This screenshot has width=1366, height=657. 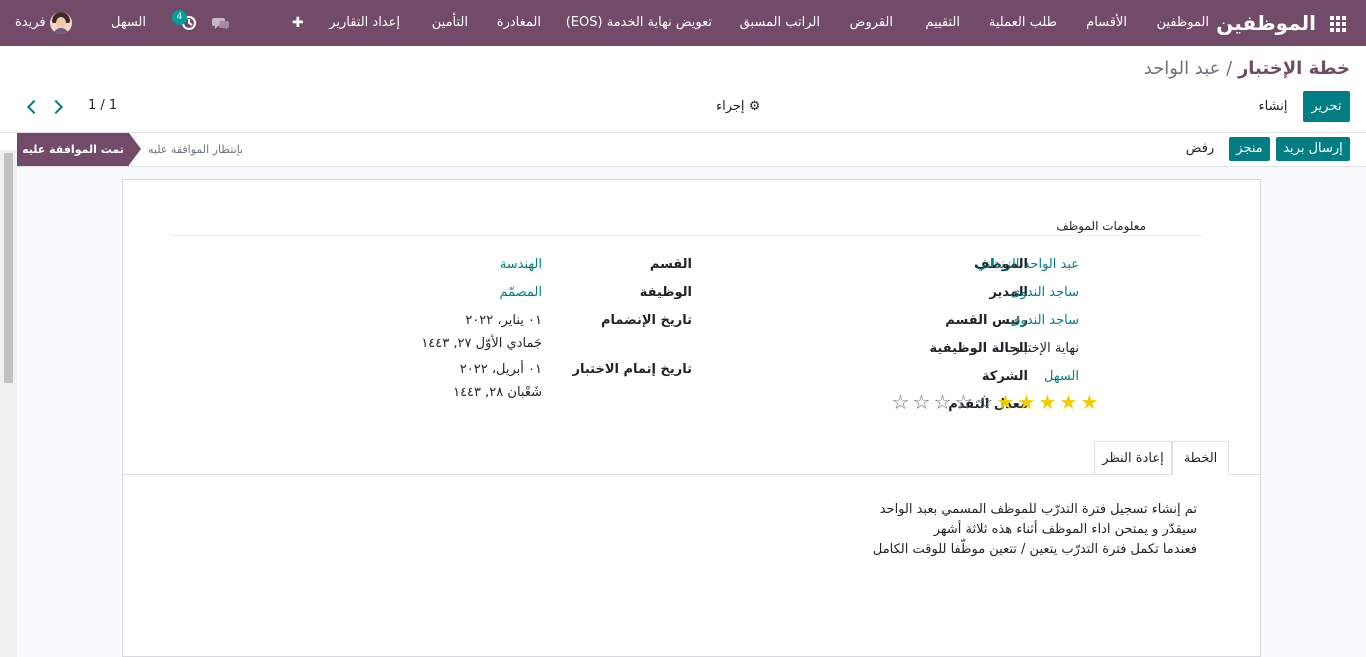 What do you see at coordinates (871, 23) in the screenshot?
I see `menu-loans: القروض` at bounding box center [871, 23].